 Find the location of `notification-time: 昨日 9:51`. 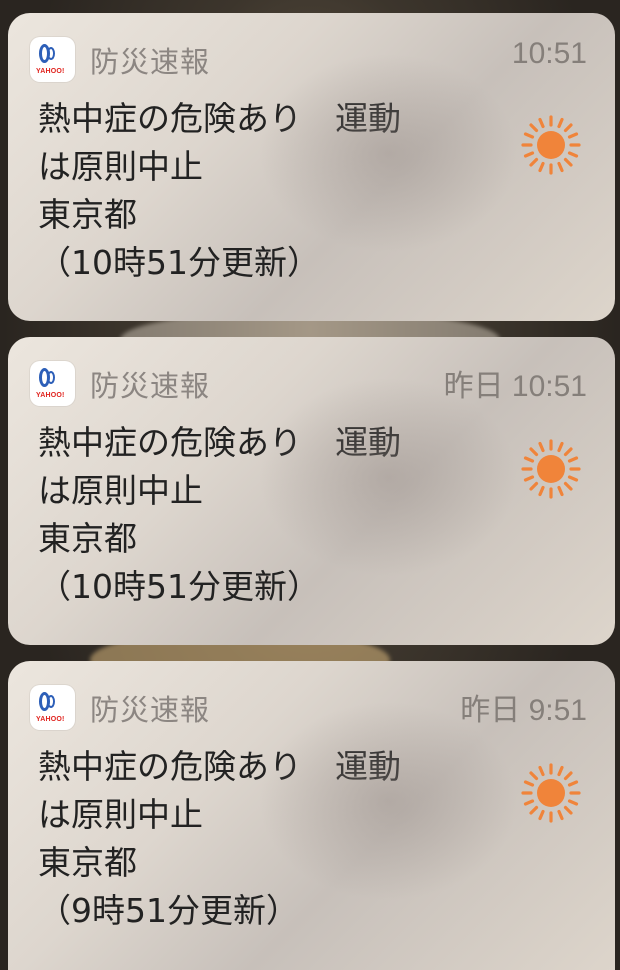

notification-time: 昨日 9:51 is located at coordinates (523, 710).